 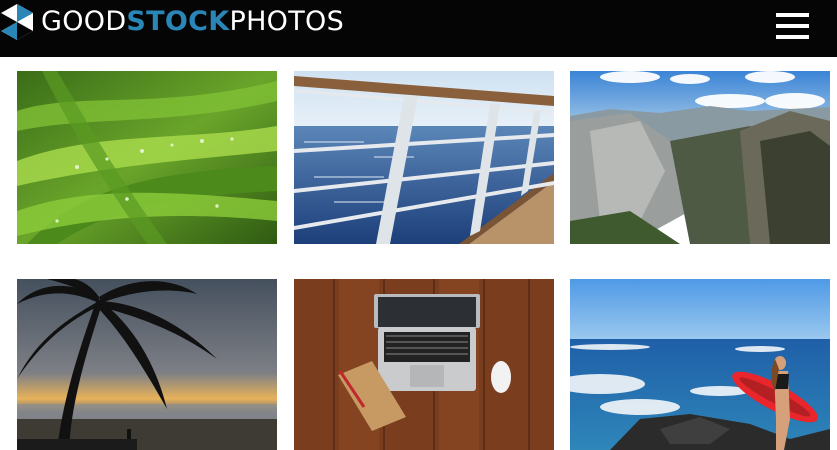 I want to click on photo-tile-palm-sunset, so click(x=147, y=364).